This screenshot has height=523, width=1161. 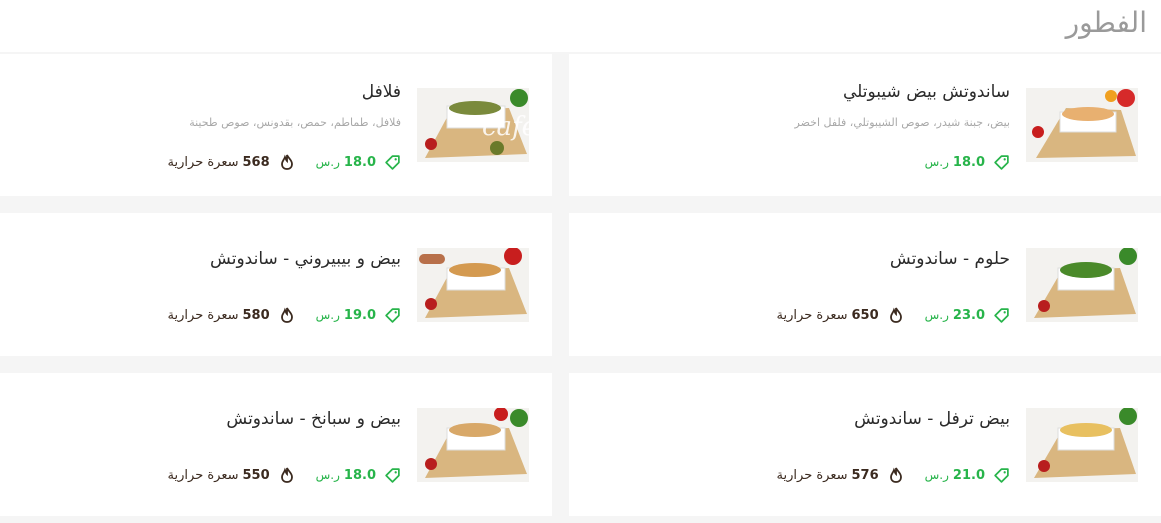 I want to click on price: 21.0 ر.س, so click(x=967, y=475).